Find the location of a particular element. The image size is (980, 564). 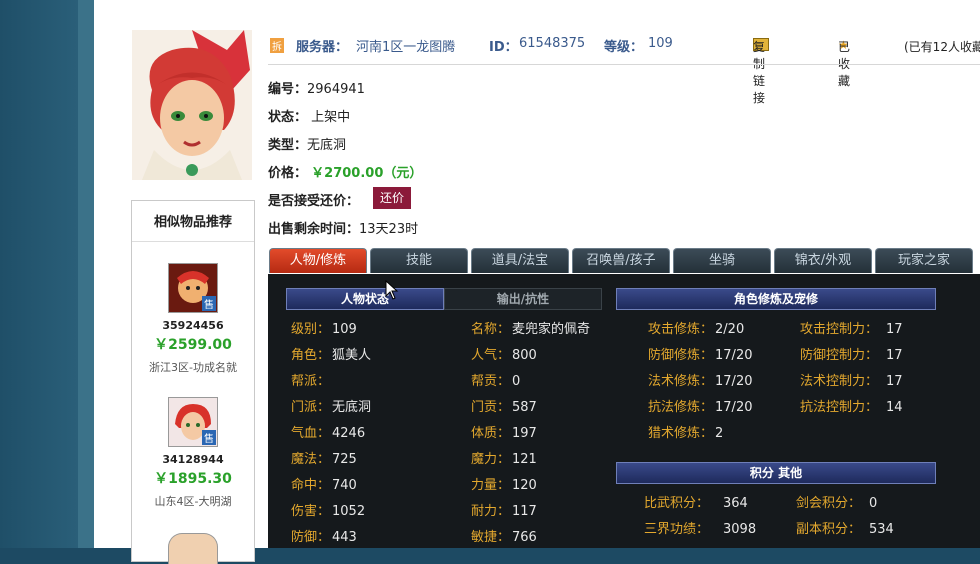

stat-value: 狐美人 is located at coordinates (352, 355).